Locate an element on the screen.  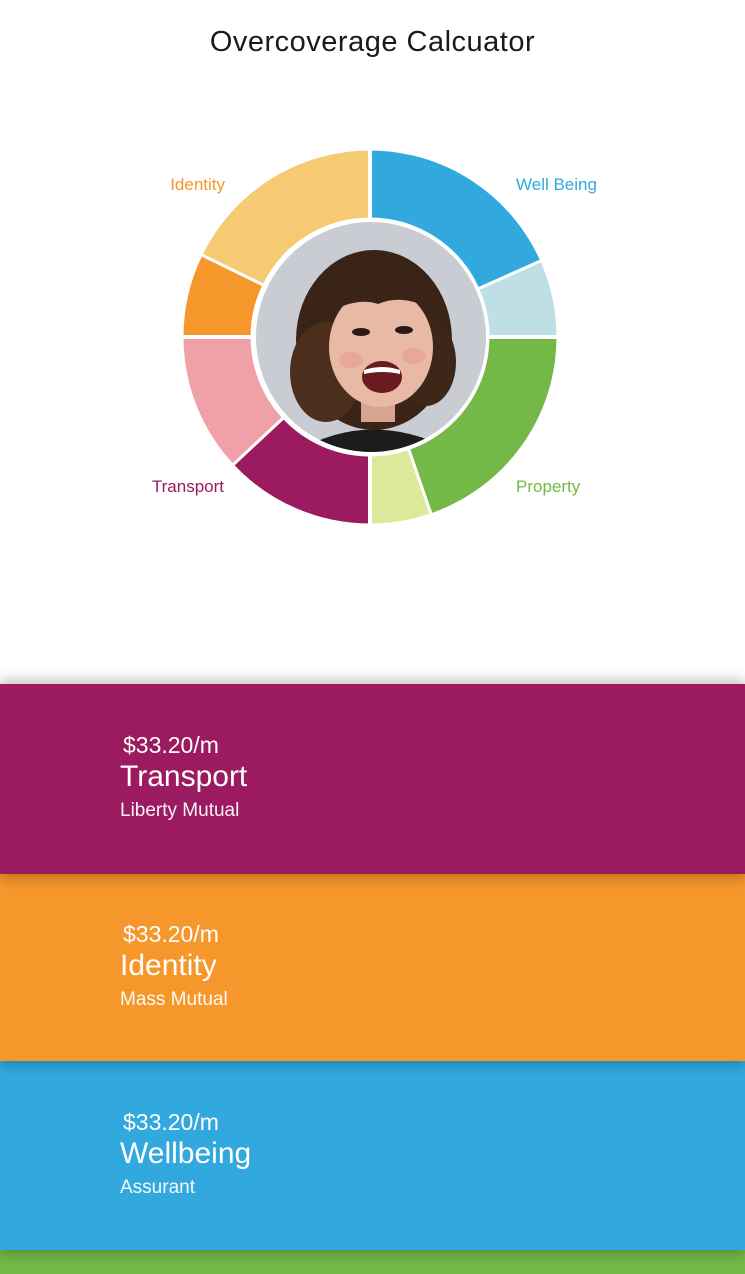
identity-label: Identity is located at coordinates (197, 184).